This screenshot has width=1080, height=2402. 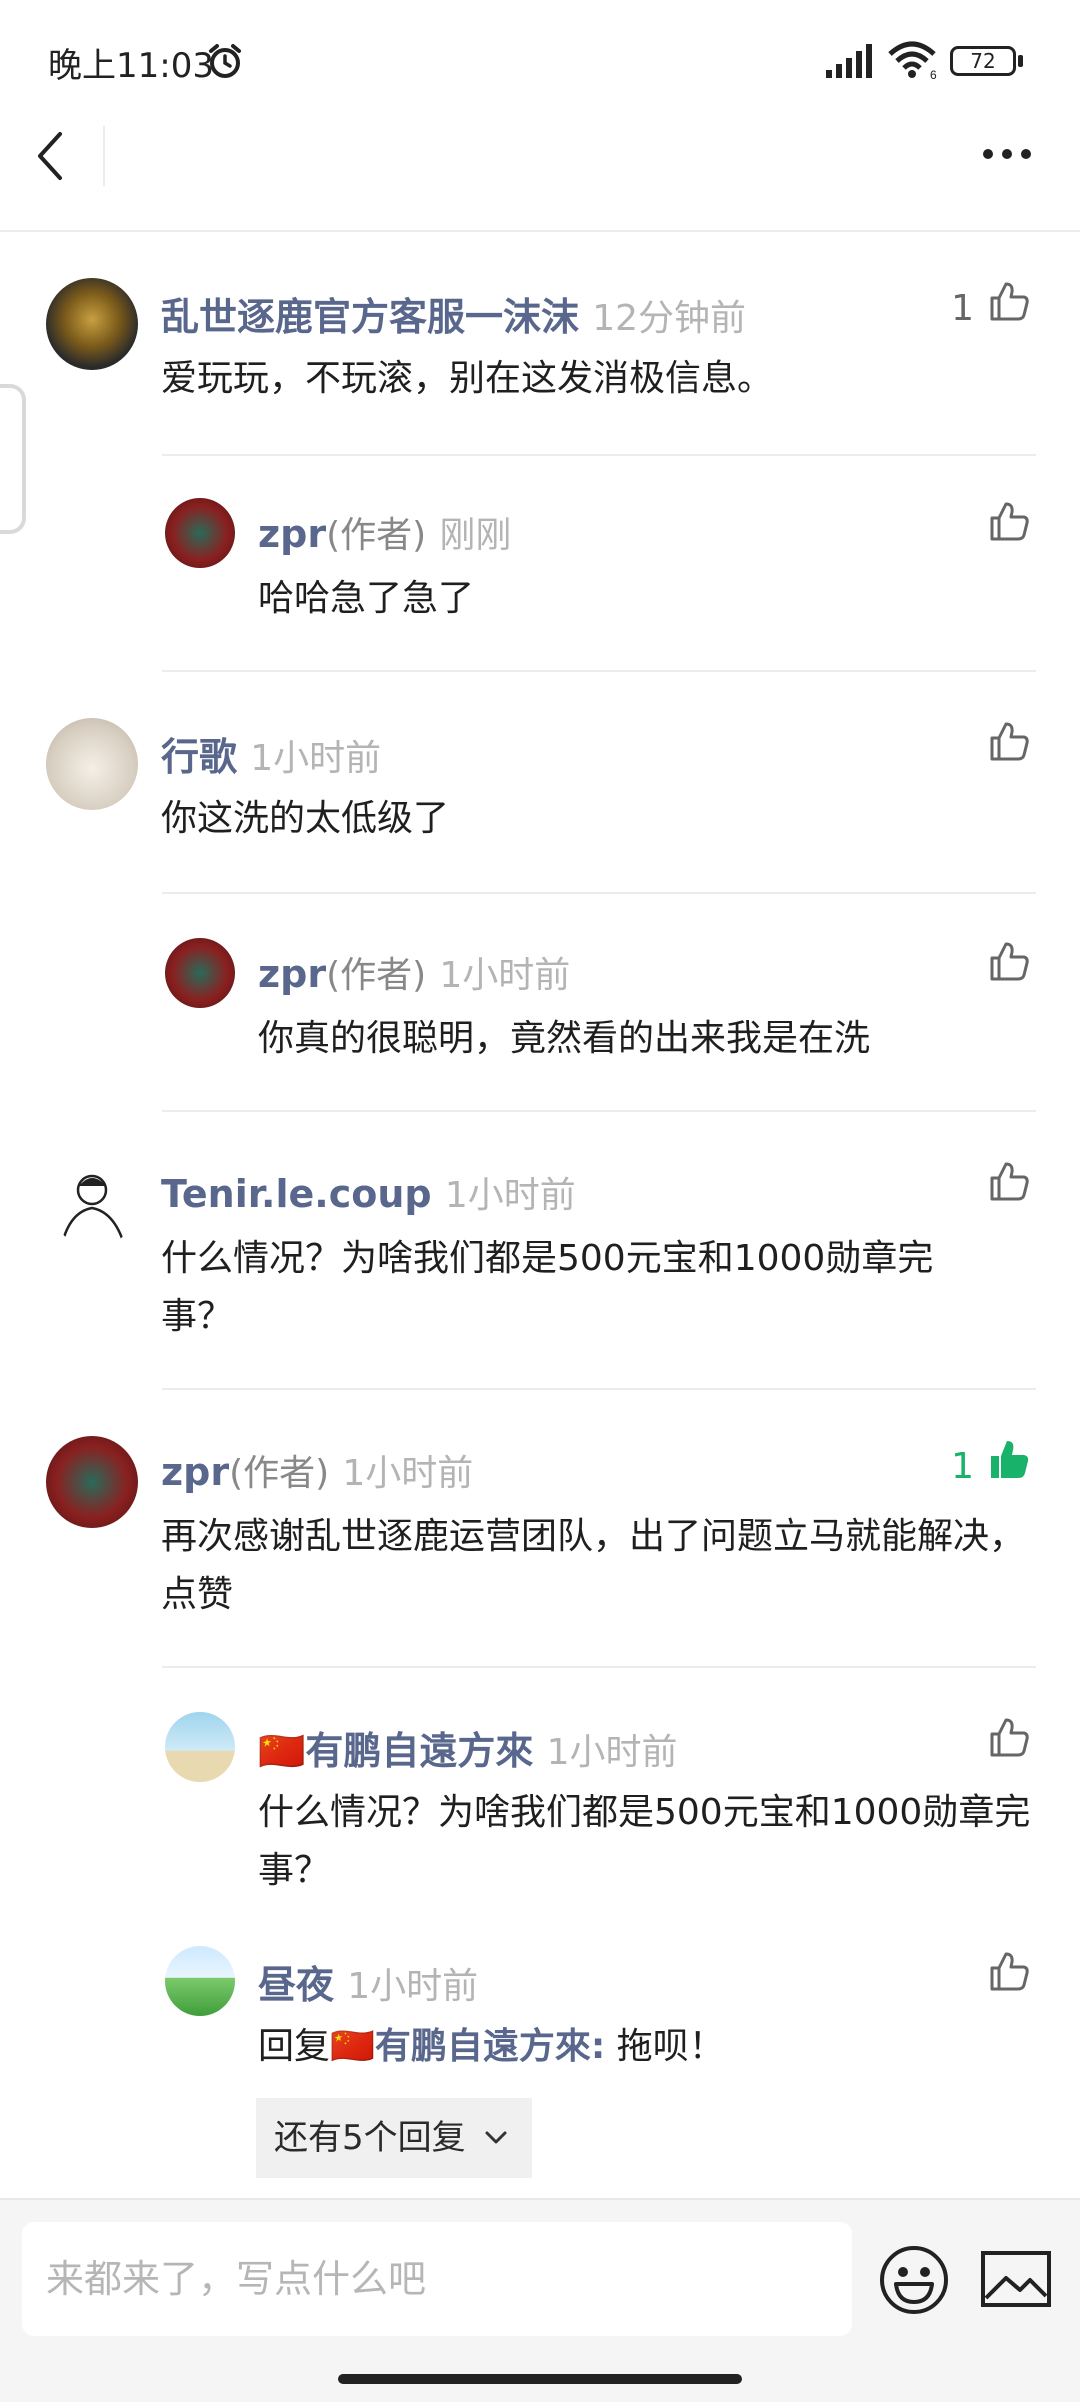 I want to click on thumbs-up-filled-icon, so click(x=1009, y=1459).